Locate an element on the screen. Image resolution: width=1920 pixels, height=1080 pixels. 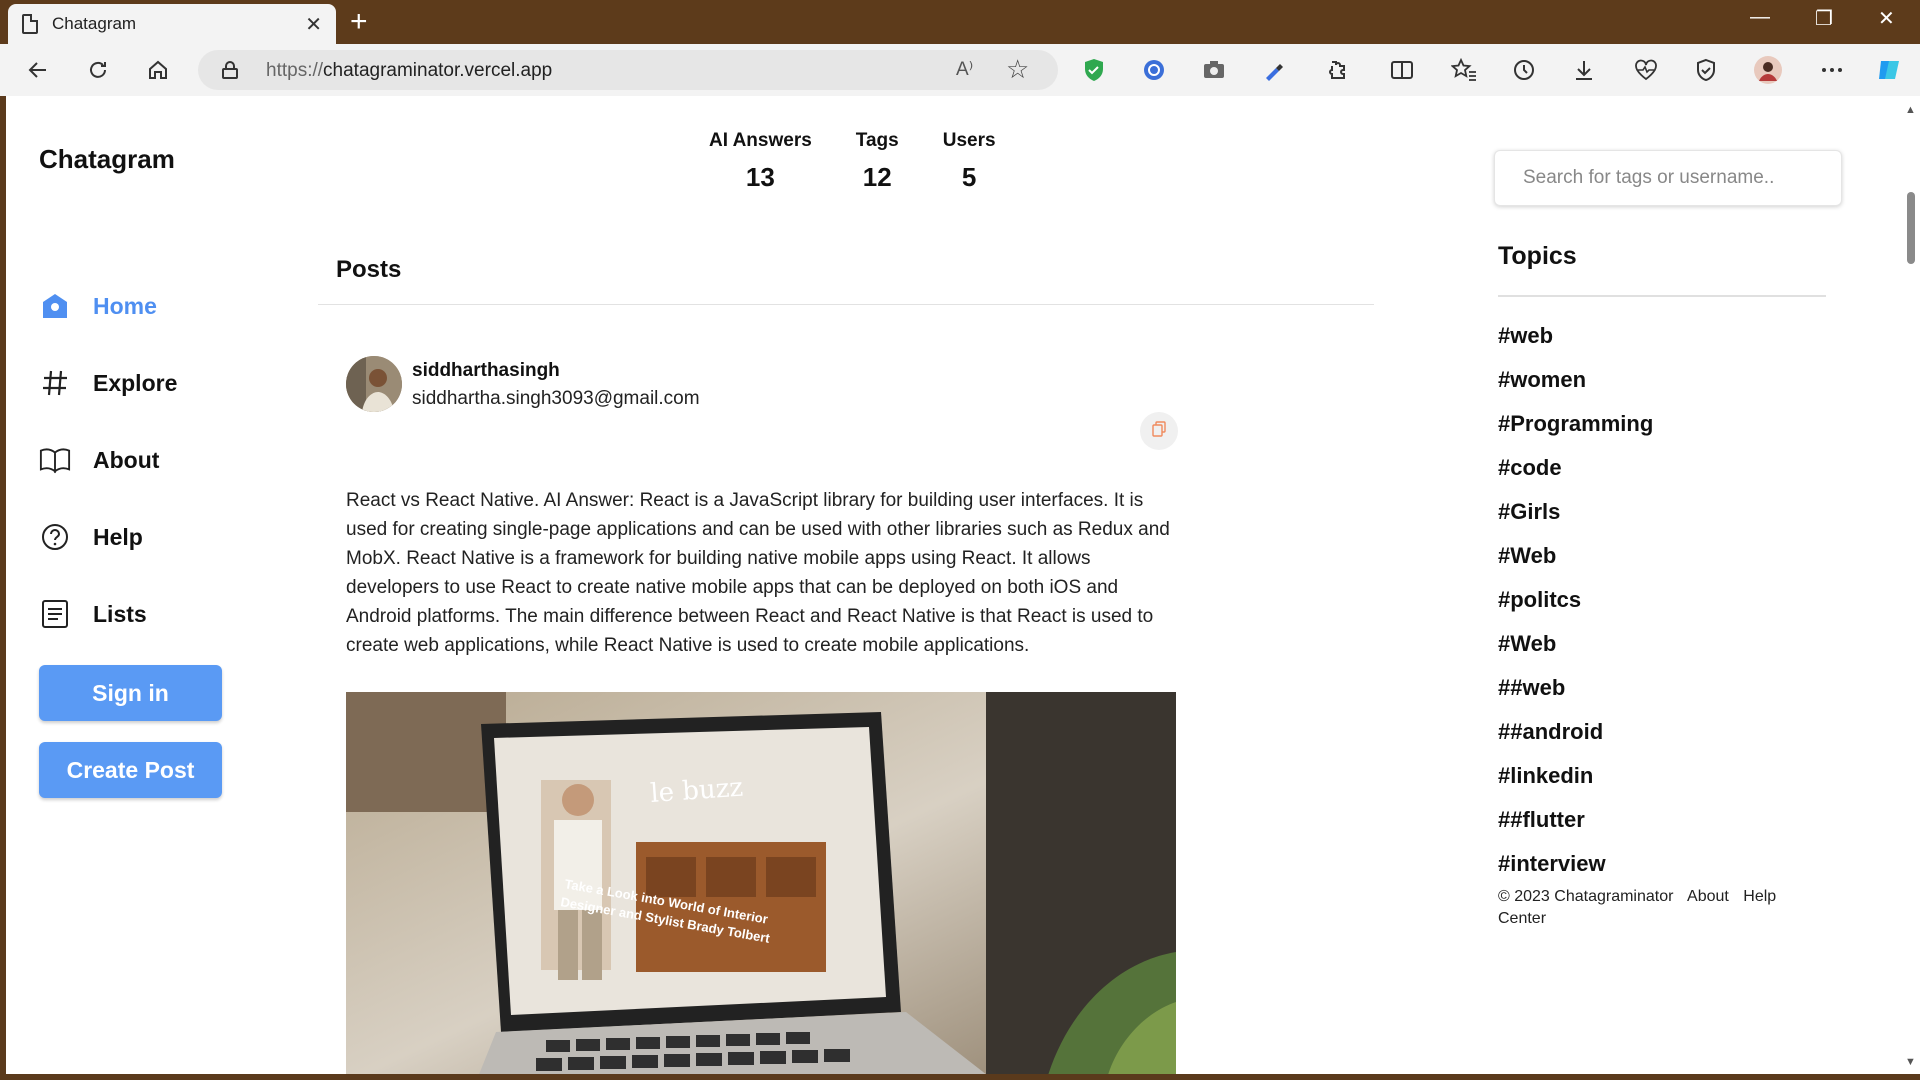
copy-button is located at coordinates (1159, 431).